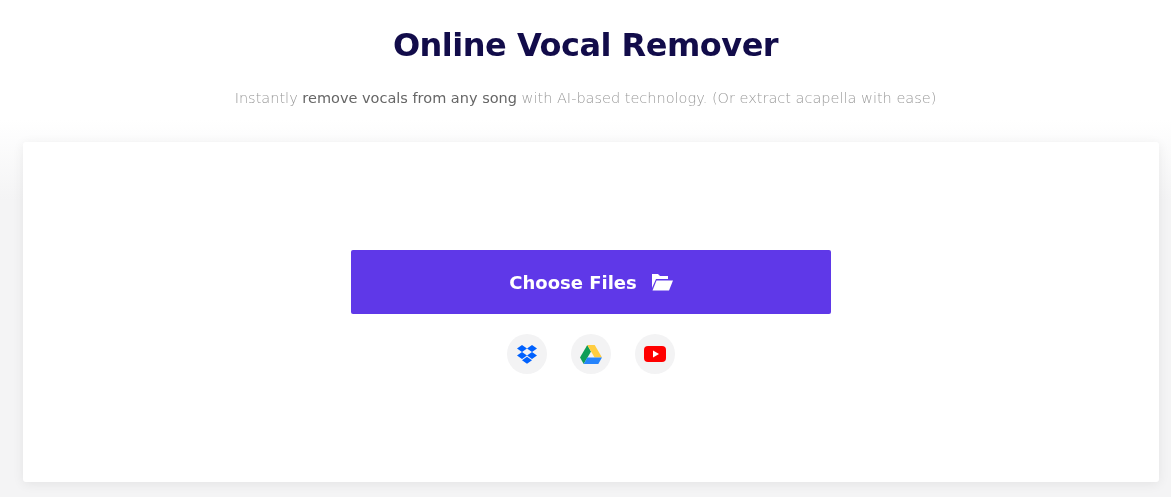 The height and width of the screenshot is (497, 1171). I want to click on dropbox-source-button, so click(527, 354).